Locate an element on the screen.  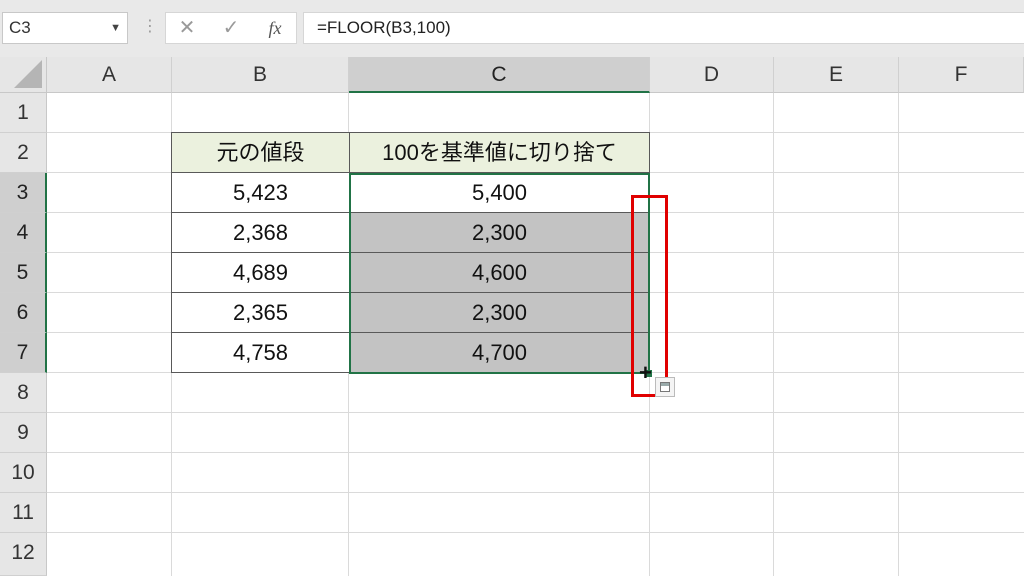
row-header-10: 10 is located at coordinates (23, 473).